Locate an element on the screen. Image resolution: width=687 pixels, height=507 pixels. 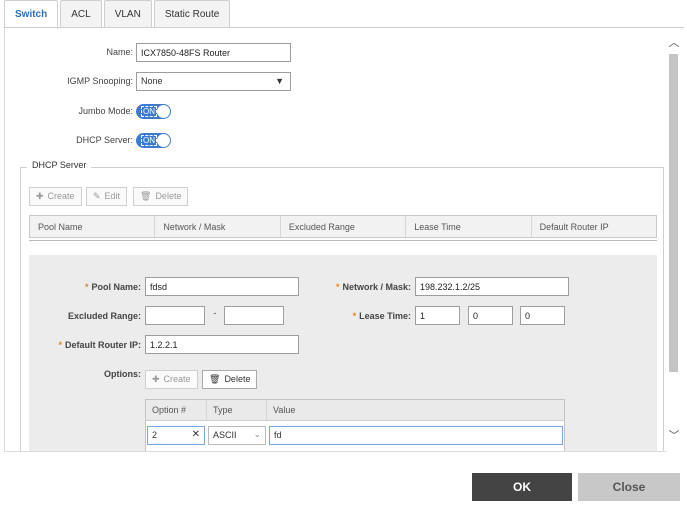
option-number-value: 2 is located at coordinates (155, 435).